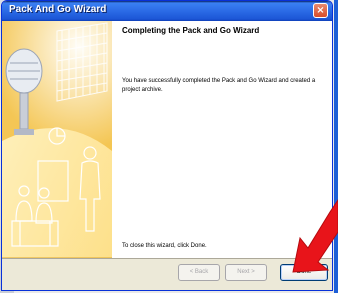  Describe the element at coordinates (336, 146) in the screenshot. I see `background-window-edge-right` at that location.